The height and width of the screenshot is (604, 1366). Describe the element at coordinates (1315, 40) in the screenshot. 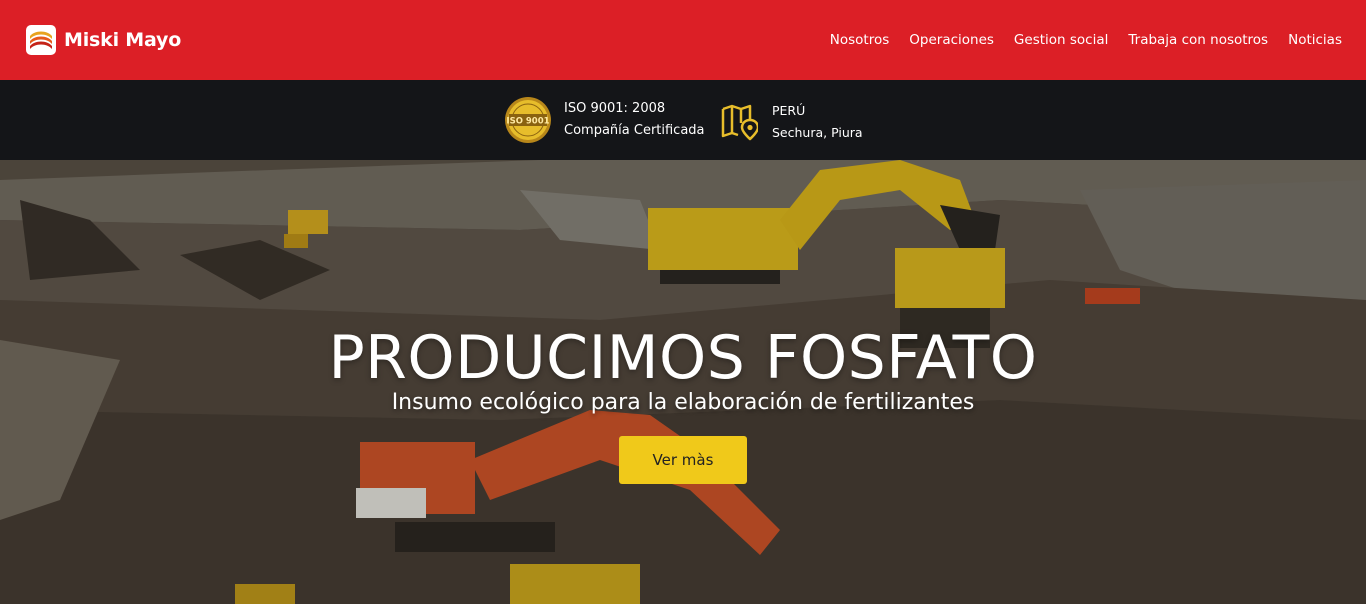

I see `nav-link-noticias: Noticias` at that location.